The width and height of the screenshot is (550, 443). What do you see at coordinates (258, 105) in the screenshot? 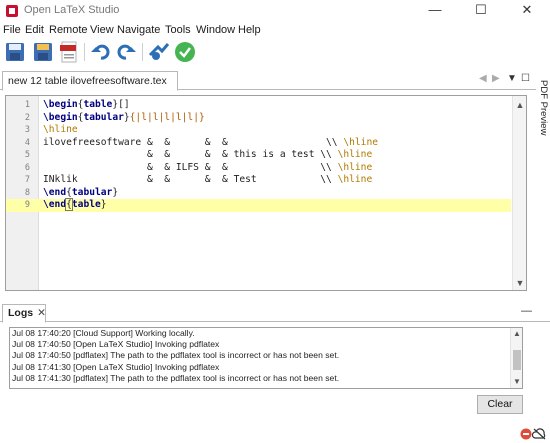
I see `code-line: 1 \begin{table}[]` at bounding box center [258, 105].